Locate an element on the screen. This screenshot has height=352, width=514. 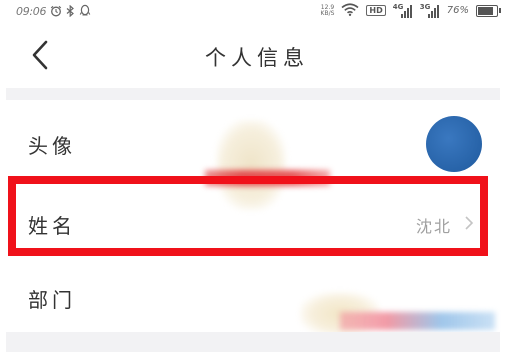
status-bar-right: 12.9 KB/S HD 4G 3G 76% is located at coordinates (410, 10).